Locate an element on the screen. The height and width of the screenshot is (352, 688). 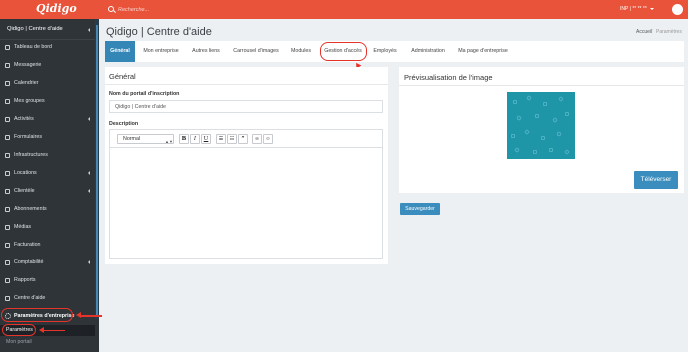
scrollbar-thumb is located at coordinates (97, 170).